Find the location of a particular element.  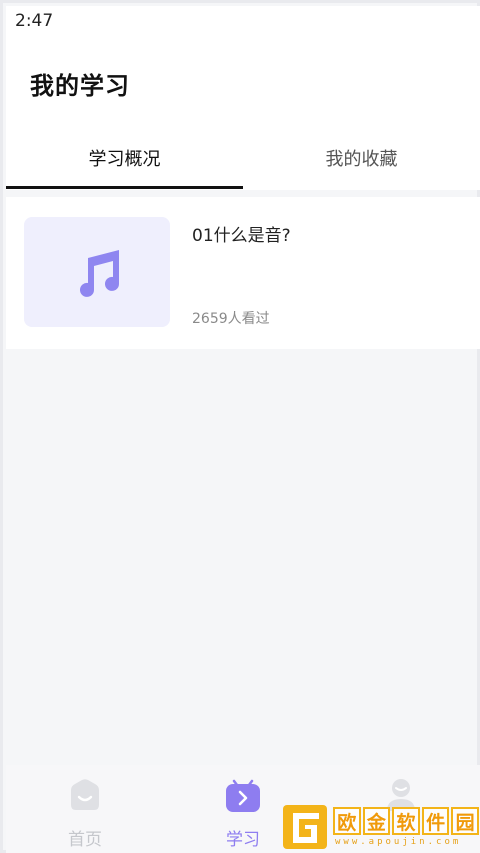

status-time: 2:47 is located at coordinates (34, 21).